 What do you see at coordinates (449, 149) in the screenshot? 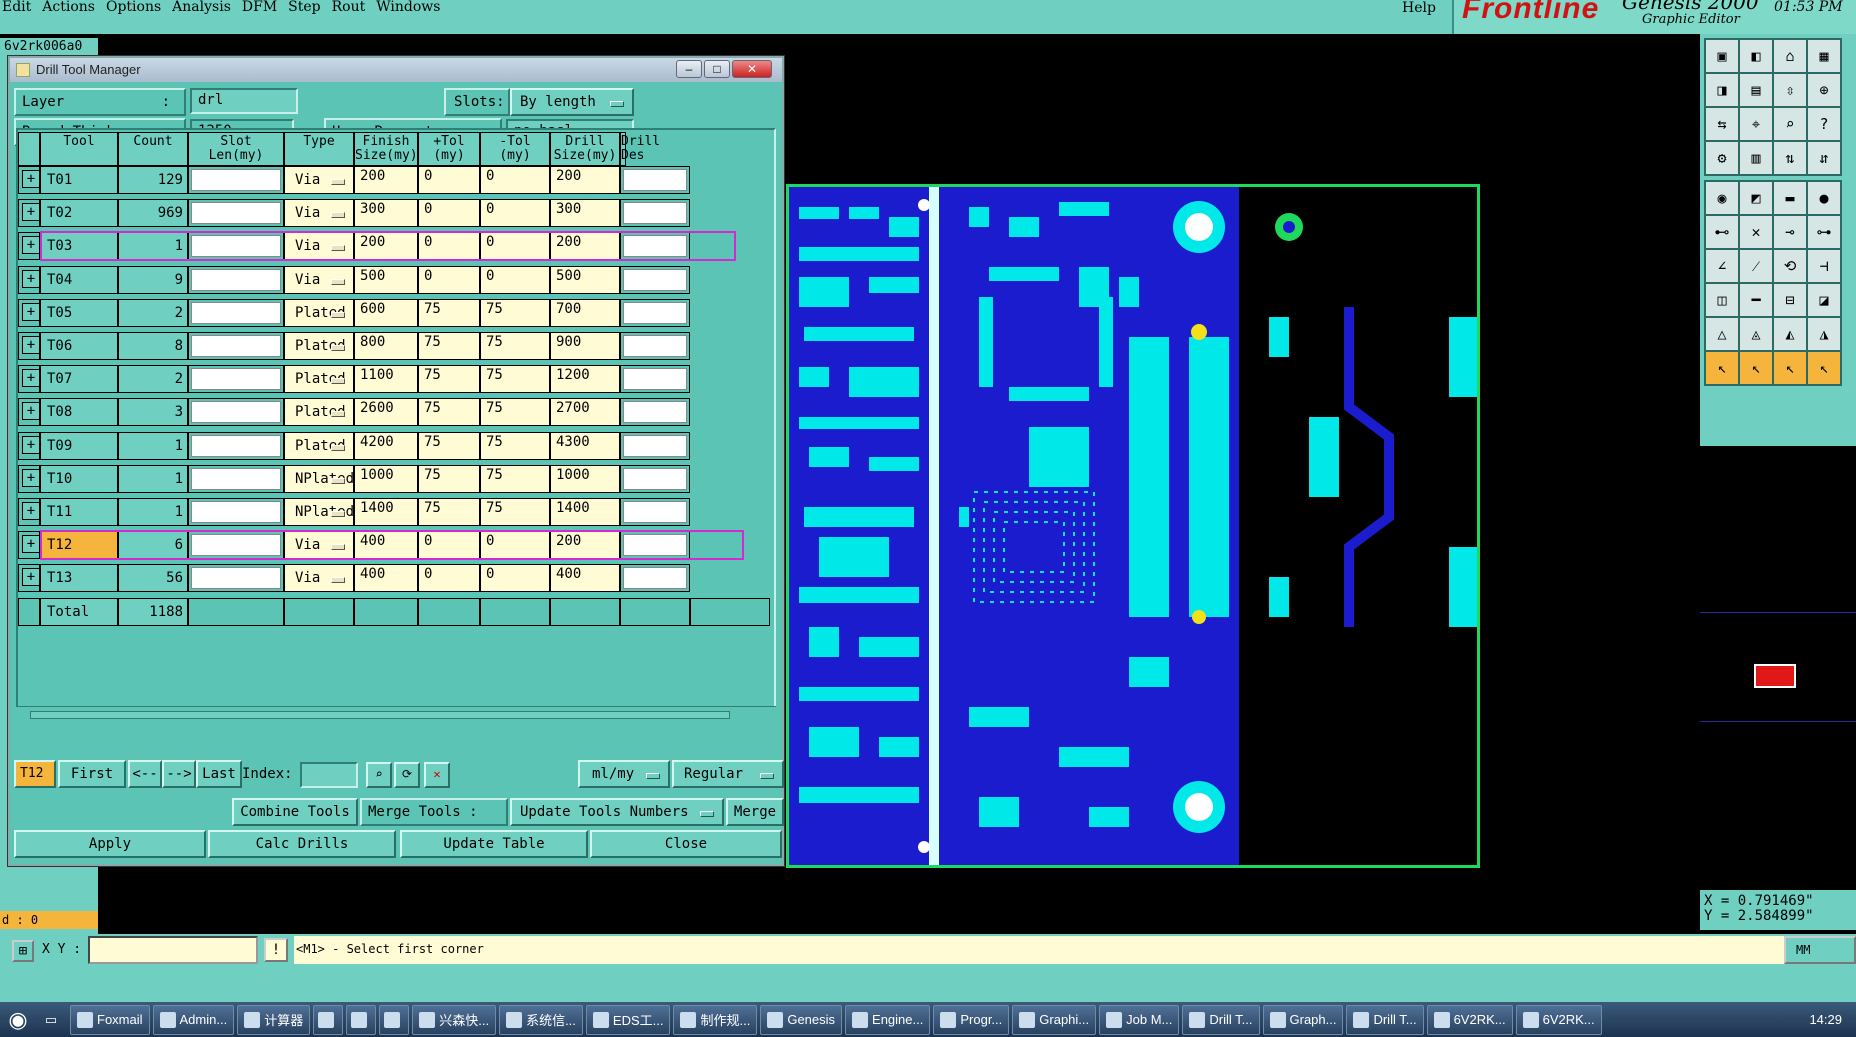
I see `col-header-plus-tol: +Tol (my)` at bounding box center [449, 149].